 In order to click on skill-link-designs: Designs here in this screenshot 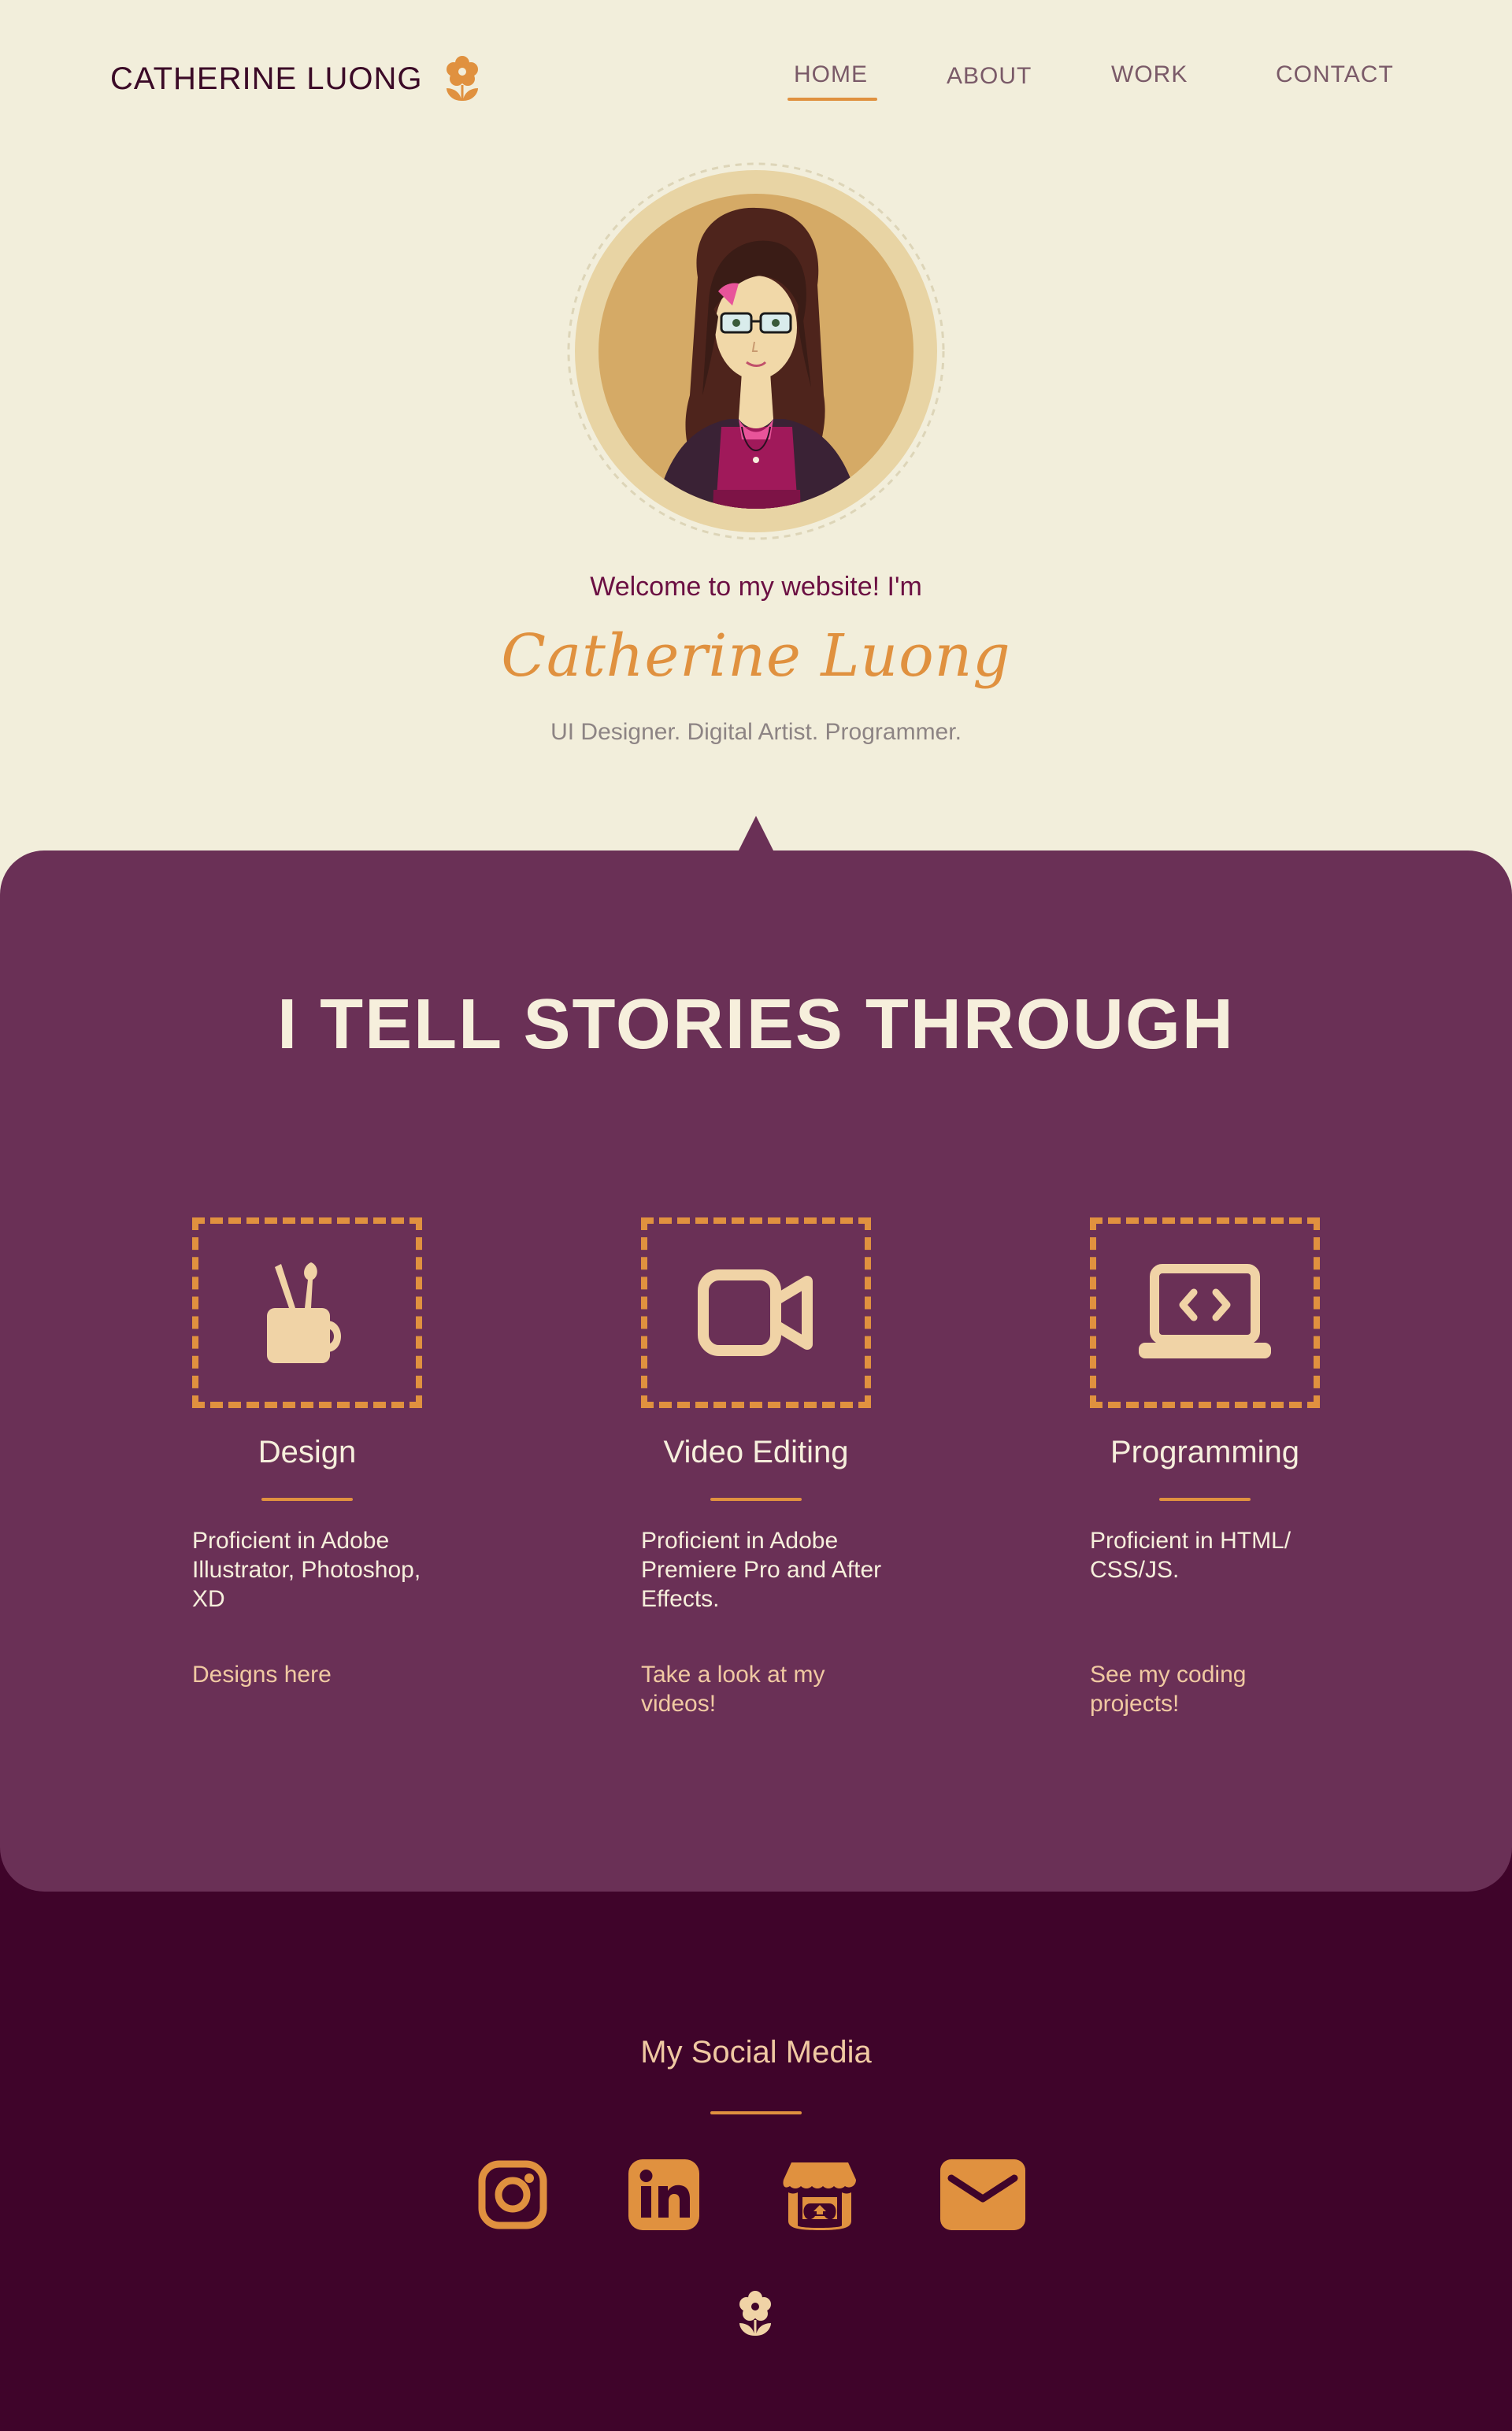, I will do `click(310, 1674)`.